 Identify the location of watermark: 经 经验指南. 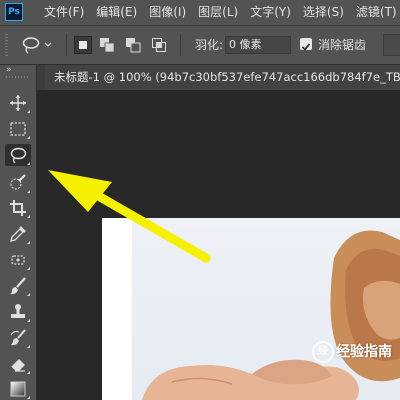
(356, 352).